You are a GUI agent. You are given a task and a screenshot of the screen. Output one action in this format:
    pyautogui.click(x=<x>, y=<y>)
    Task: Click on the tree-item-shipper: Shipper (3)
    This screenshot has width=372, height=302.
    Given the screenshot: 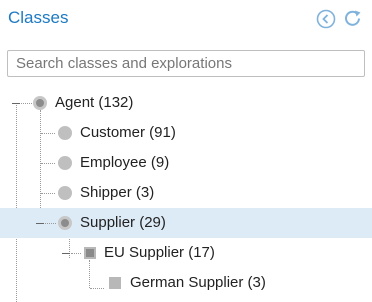 What is the action you would take?
    pyautogui.click(x=186, y=193)
    